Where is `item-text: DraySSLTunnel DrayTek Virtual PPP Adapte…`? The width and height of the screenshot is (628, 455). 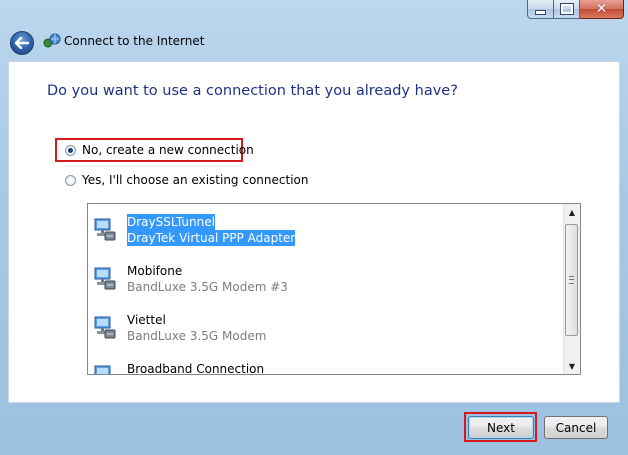 item-text: DraySSLTunnel DrayTek Virtual PPP Adapte… is located at coordinates (211, 230).